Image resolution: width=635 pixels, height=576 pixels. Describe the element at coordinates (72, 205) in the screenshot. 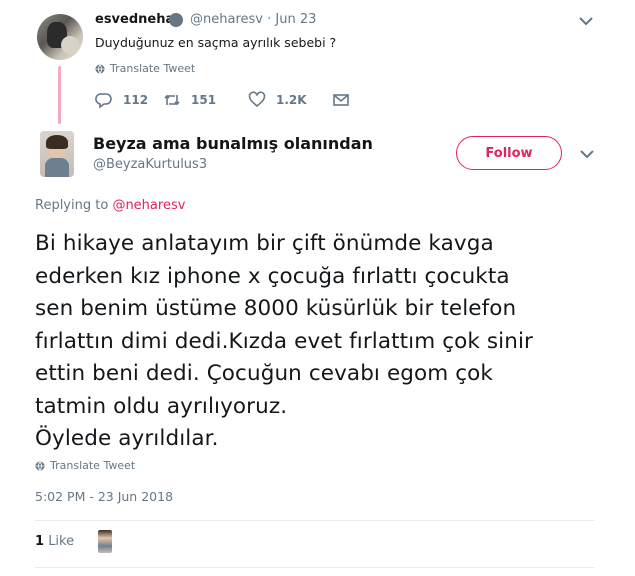

I see `replying-prefix: Replying to` at that location.